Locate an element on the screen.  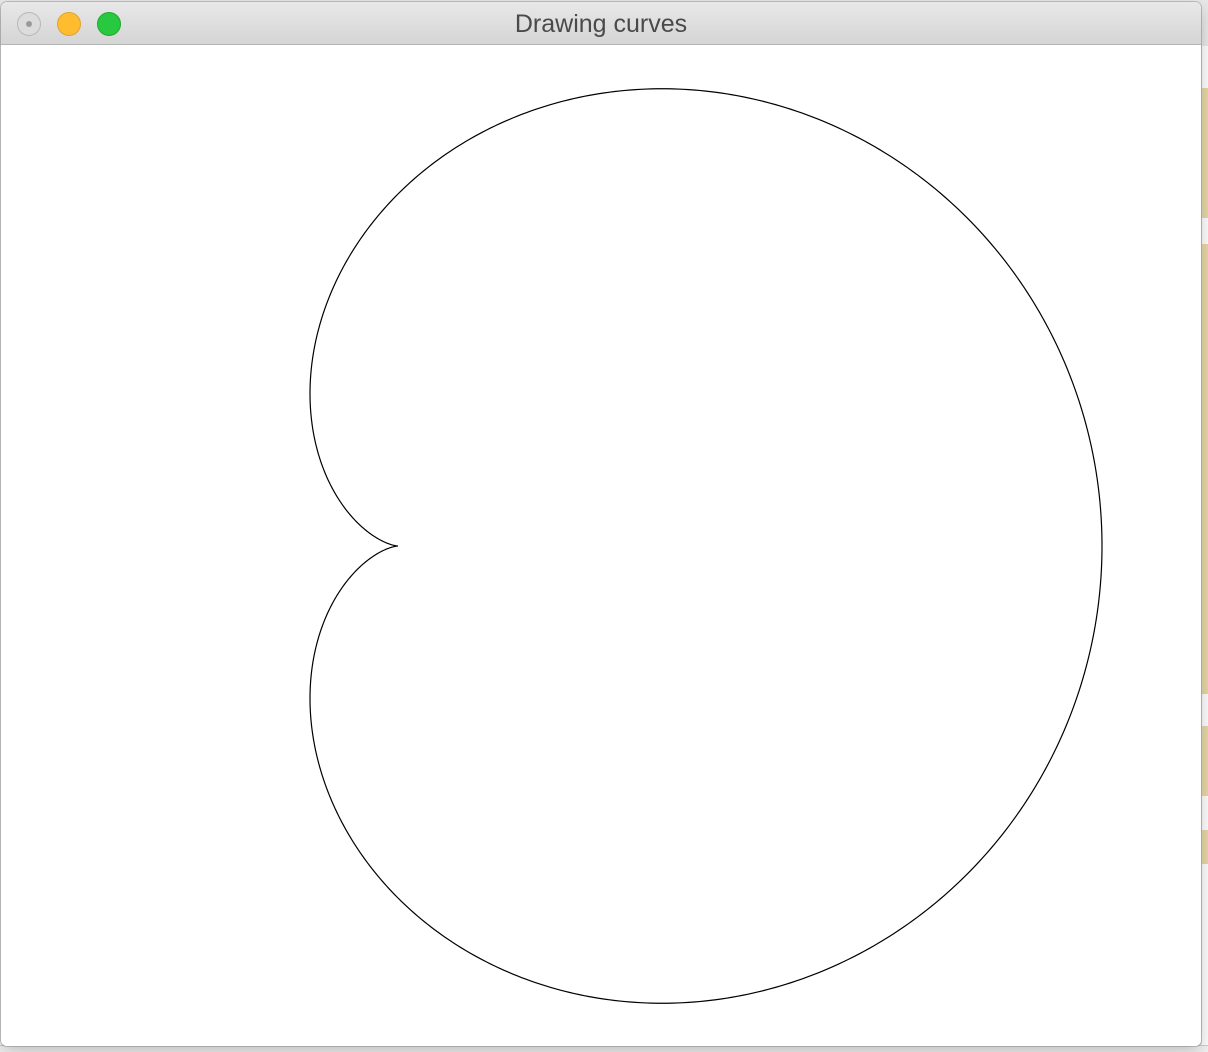
window-title: Drawing curves is located at coordinates (601, 24).